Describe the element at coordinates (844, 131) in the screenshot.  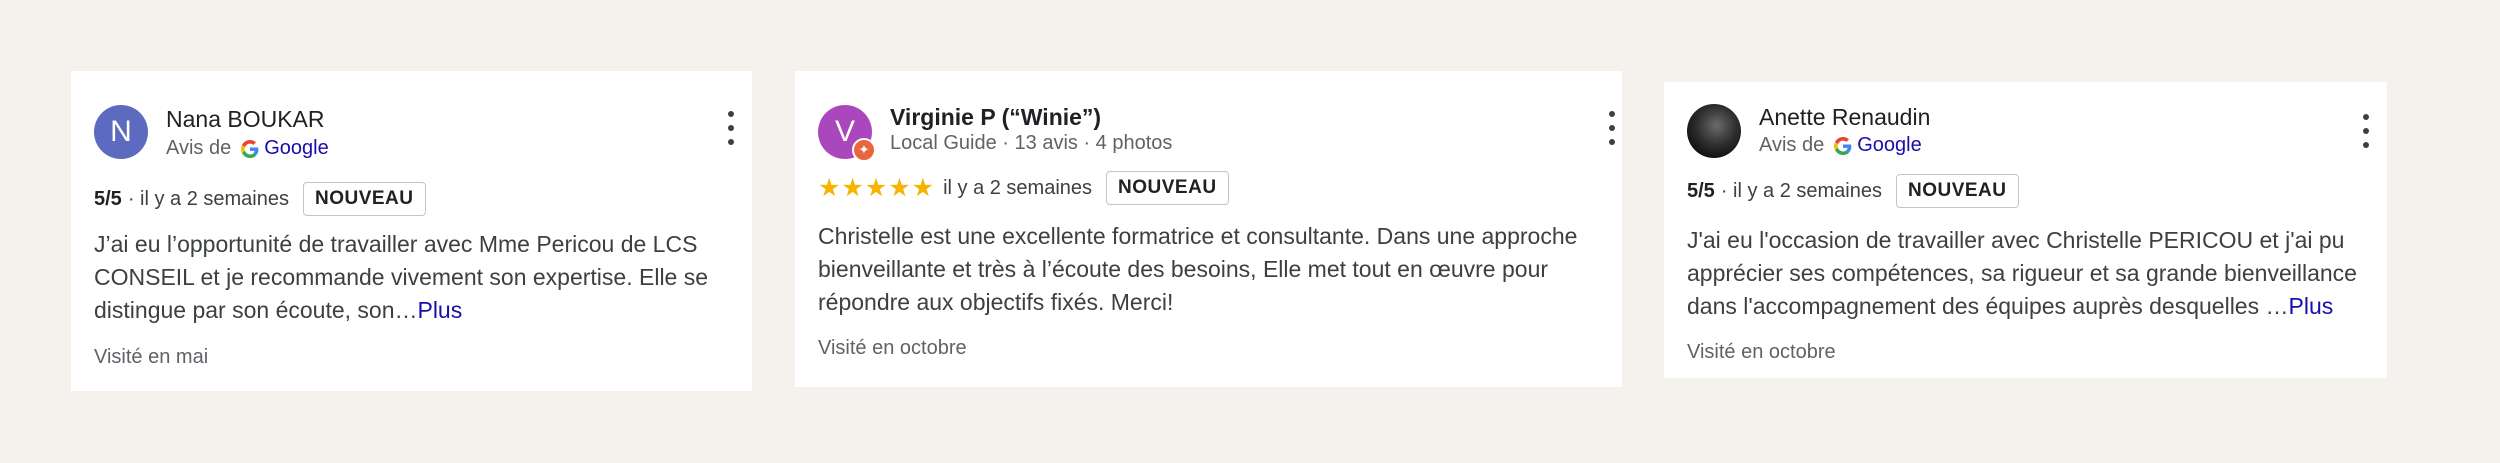
I see `avatar-letter: V` at that location.